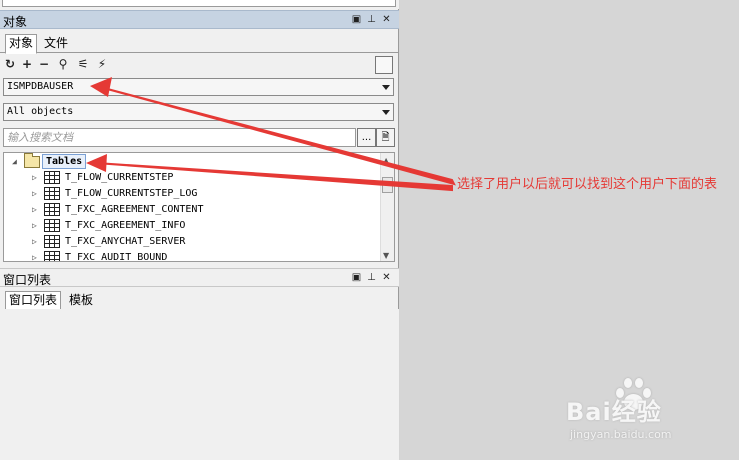  Describe the element at coordinates (277, 136) in the screenshot. I see `arrow-to-user-select` at that location.